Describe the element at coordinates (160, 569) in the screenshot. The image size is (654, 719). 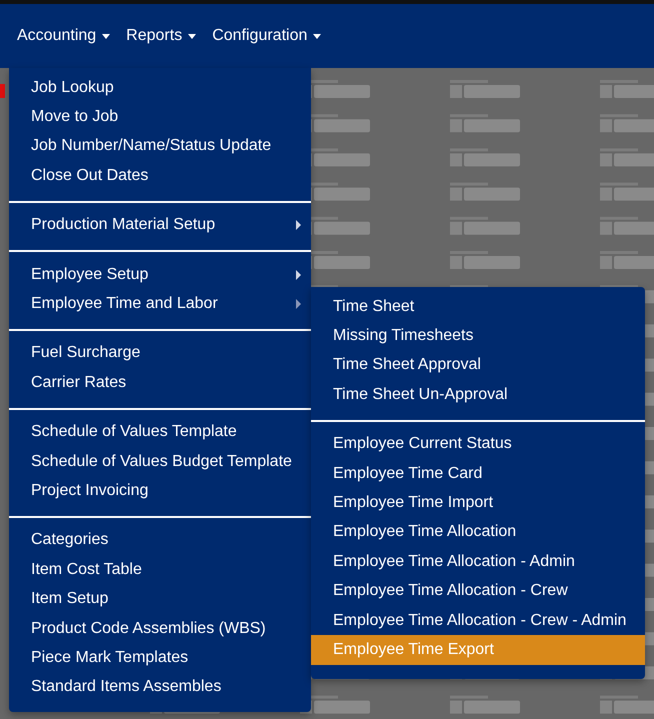
I see `menu-item: Item Cost Table` at that location.